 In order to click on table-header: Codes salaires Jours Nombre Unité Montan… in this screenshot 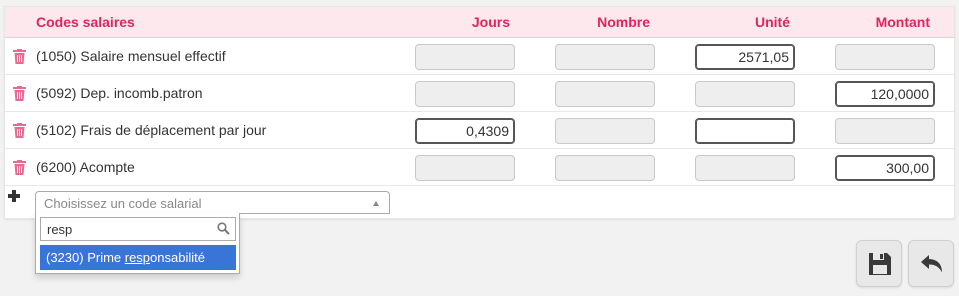, I will do `click(479, 22)`.